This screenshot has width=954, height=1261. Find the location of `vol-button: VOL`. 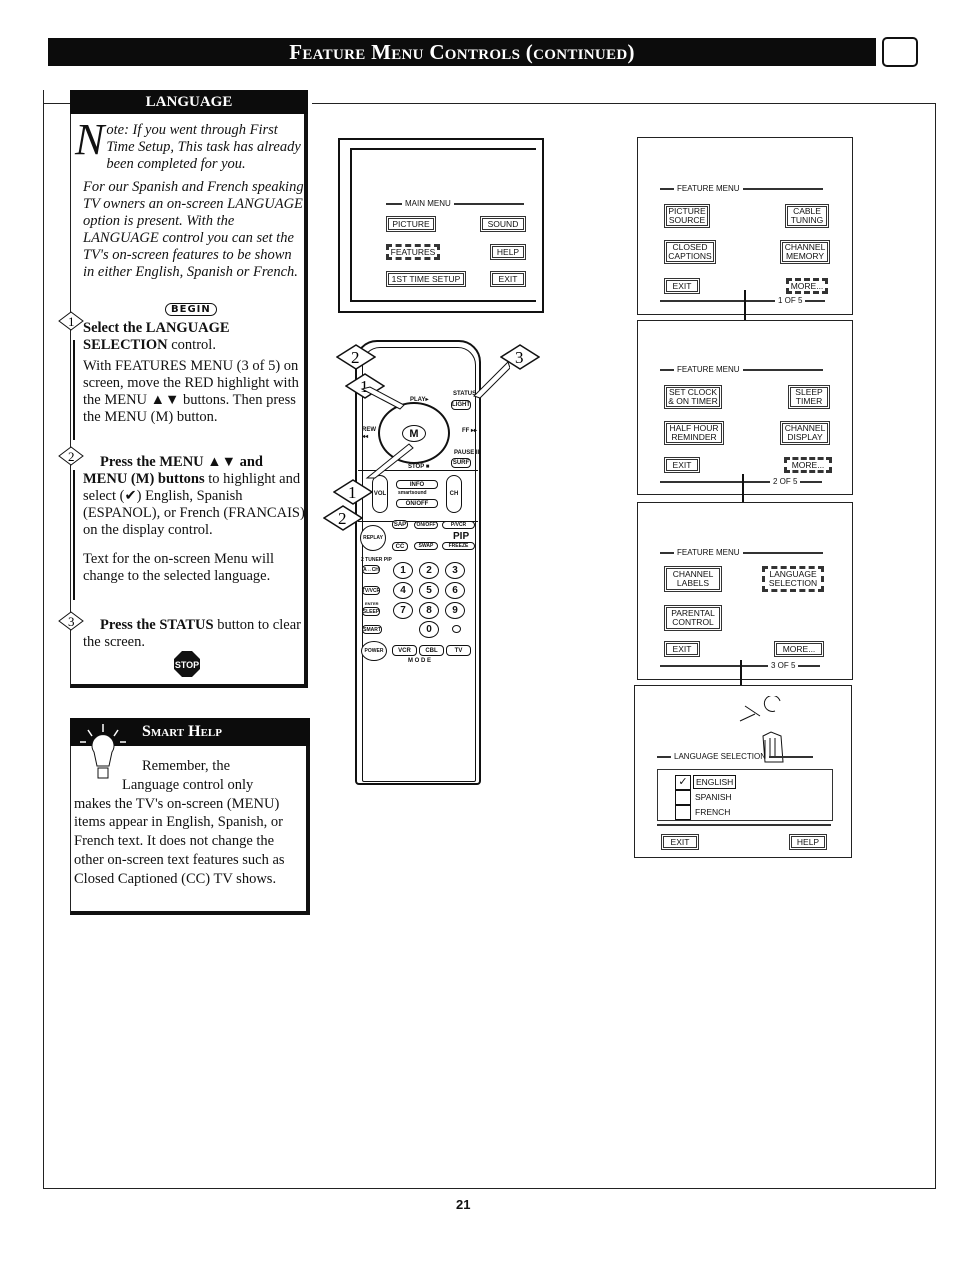

vol-button: VOL is located at coordinates (380, 494).